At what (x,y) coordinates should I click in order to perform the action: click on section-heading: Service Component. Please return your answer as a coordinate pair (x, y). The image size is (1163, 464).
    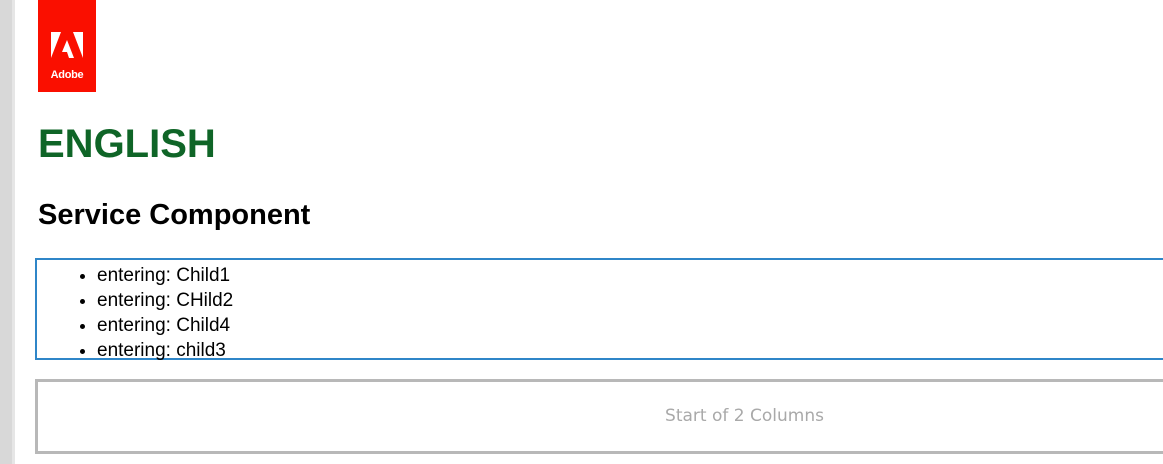
    Looking at the image, I should click on (174, 215).